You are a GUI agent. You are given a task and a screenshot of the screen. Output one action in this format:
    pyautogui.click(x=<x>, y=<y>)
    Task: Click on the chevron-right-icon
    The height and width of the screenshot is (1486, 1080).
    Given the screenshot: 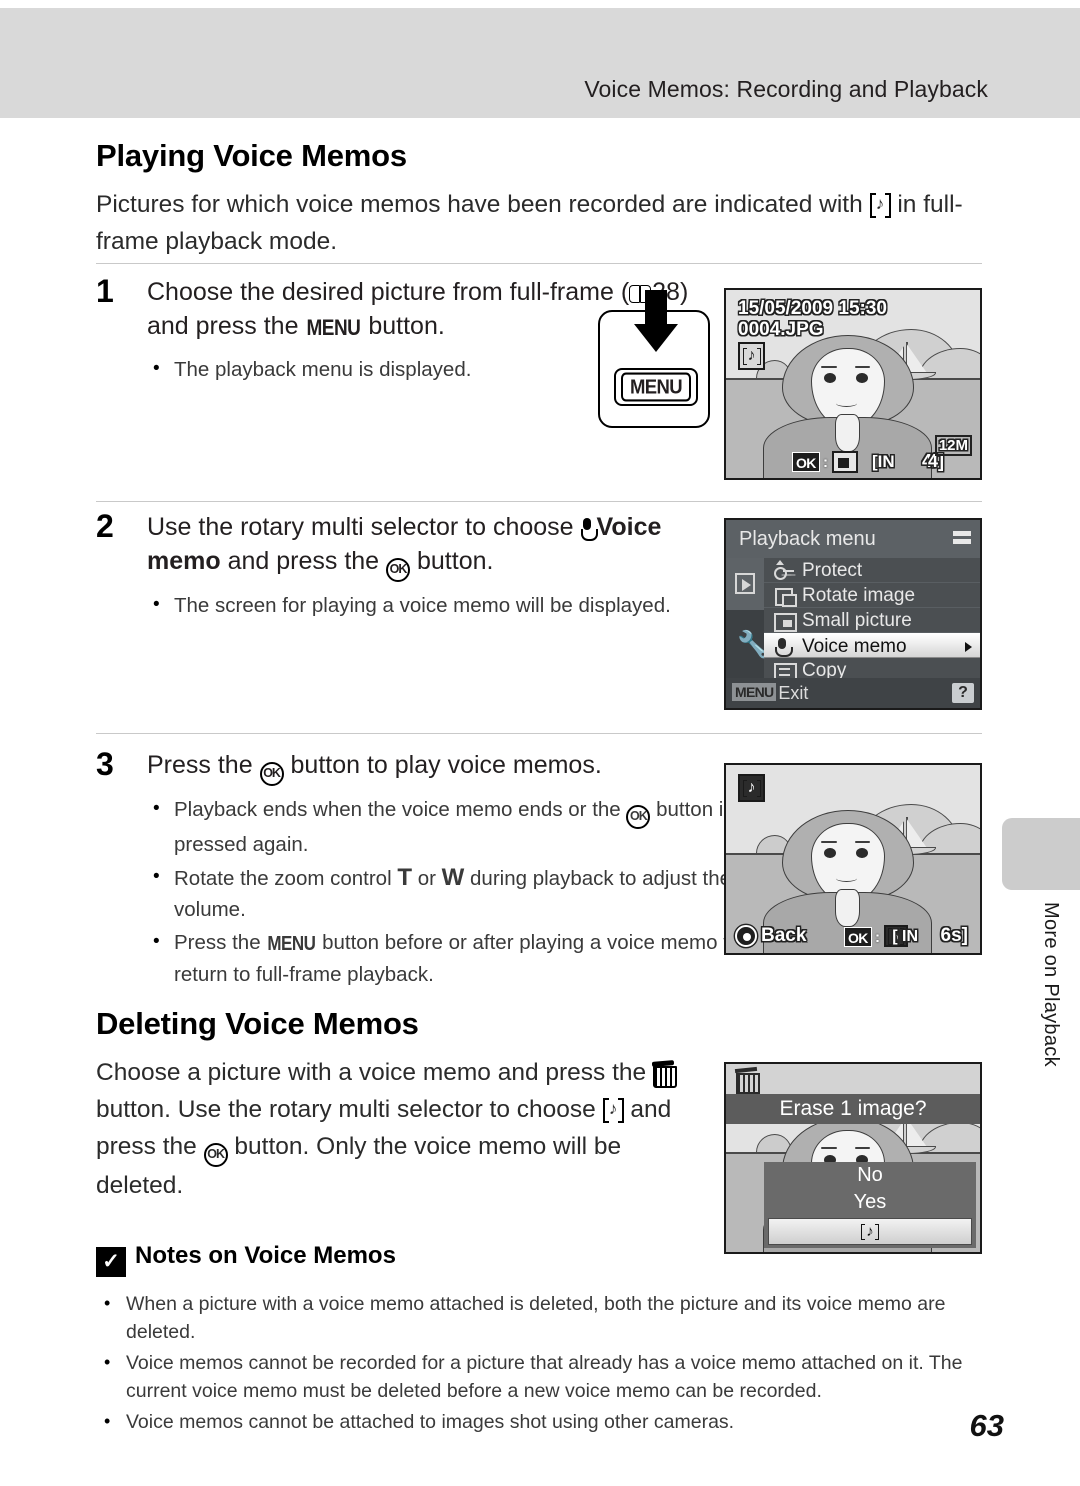 What is the action you would take?
    pyautogui.click(x=968, y=647)
    